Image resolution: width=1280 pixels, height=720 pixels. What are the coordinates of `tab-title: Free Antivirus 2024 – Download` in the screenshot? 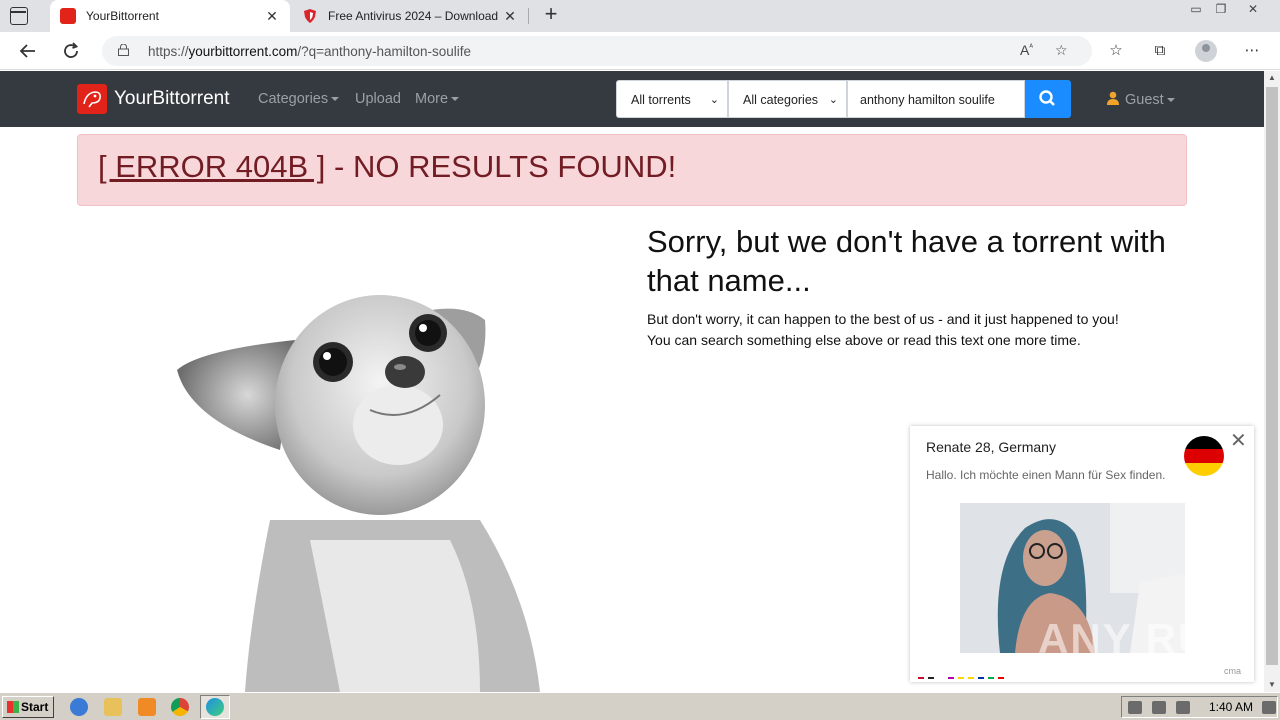 It's located at (413, 16).